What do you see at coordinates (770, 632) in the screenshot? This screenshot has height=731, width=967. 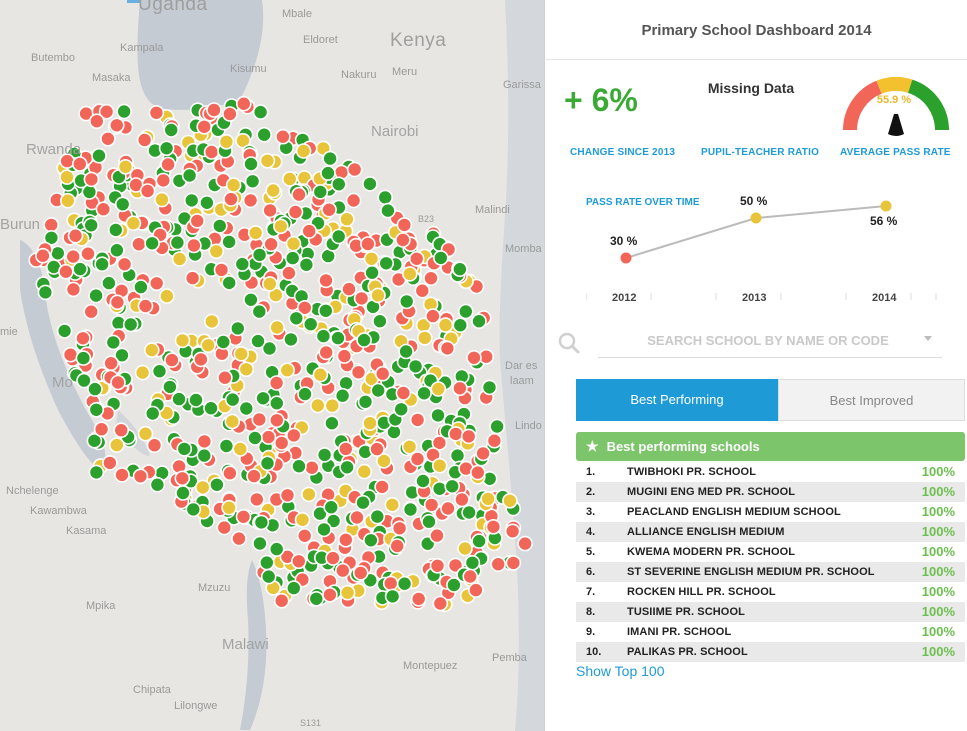 I see `list-item: 9. IMANI PR. SCHOOL 100%` at bounding box center [770, 632].